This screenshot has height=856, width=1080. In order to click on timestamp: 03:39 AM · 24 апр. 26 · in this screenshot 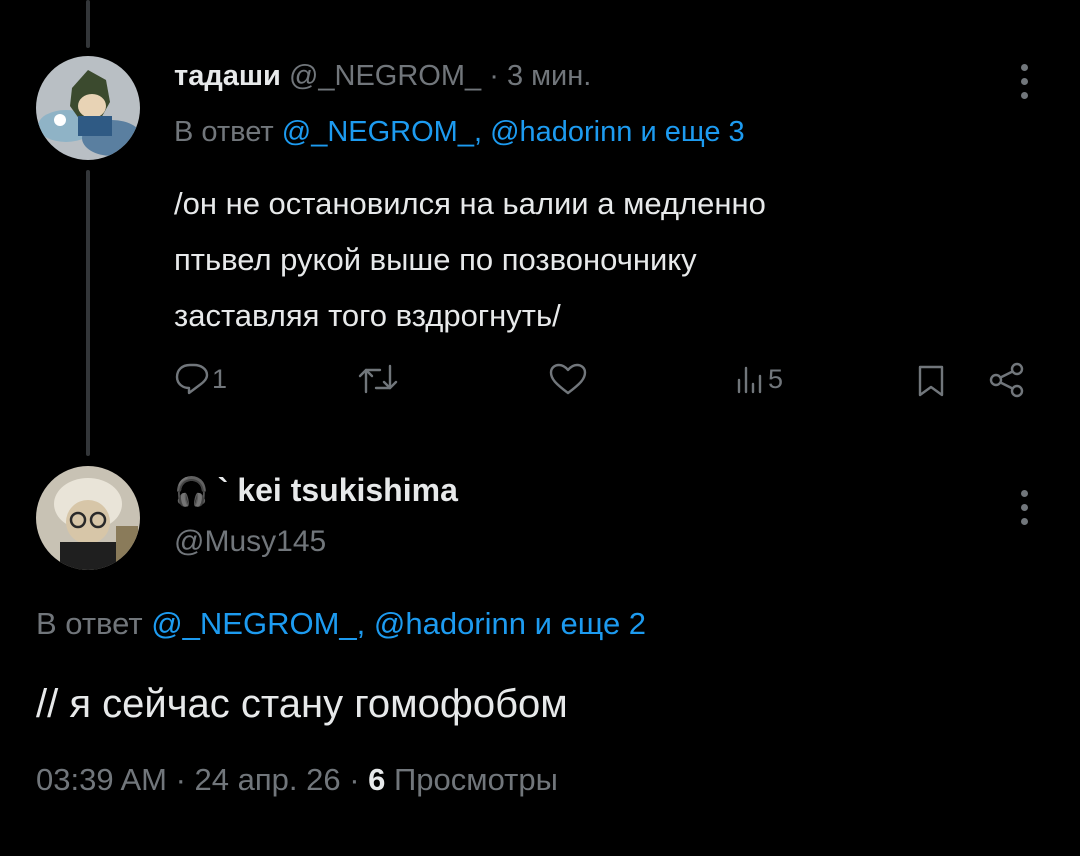, I will do `click(202, 779)`.